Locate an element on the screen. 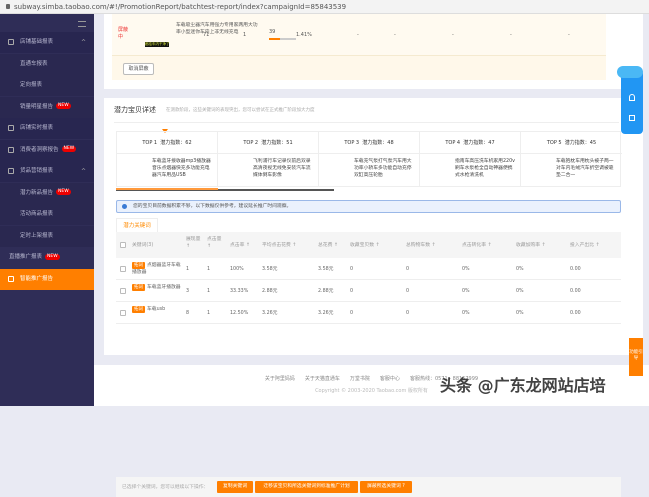 Image resolution: width=649 pixels, height=497 pixels. feature-guide-button: 功能引导 is located at coordinates (636, 357).